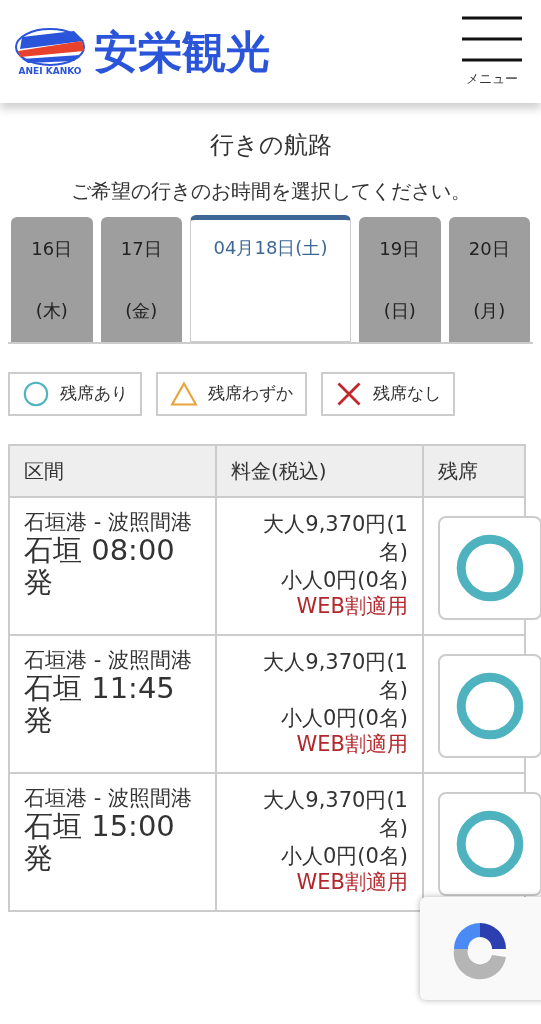 This screenshot has height=1024, width=541. What do you see at coordinates (270, 191) in the screenshot?
I see `instruction-text: ご希望の行きのお時間を選択してください。` at bounding box center [270, 191].